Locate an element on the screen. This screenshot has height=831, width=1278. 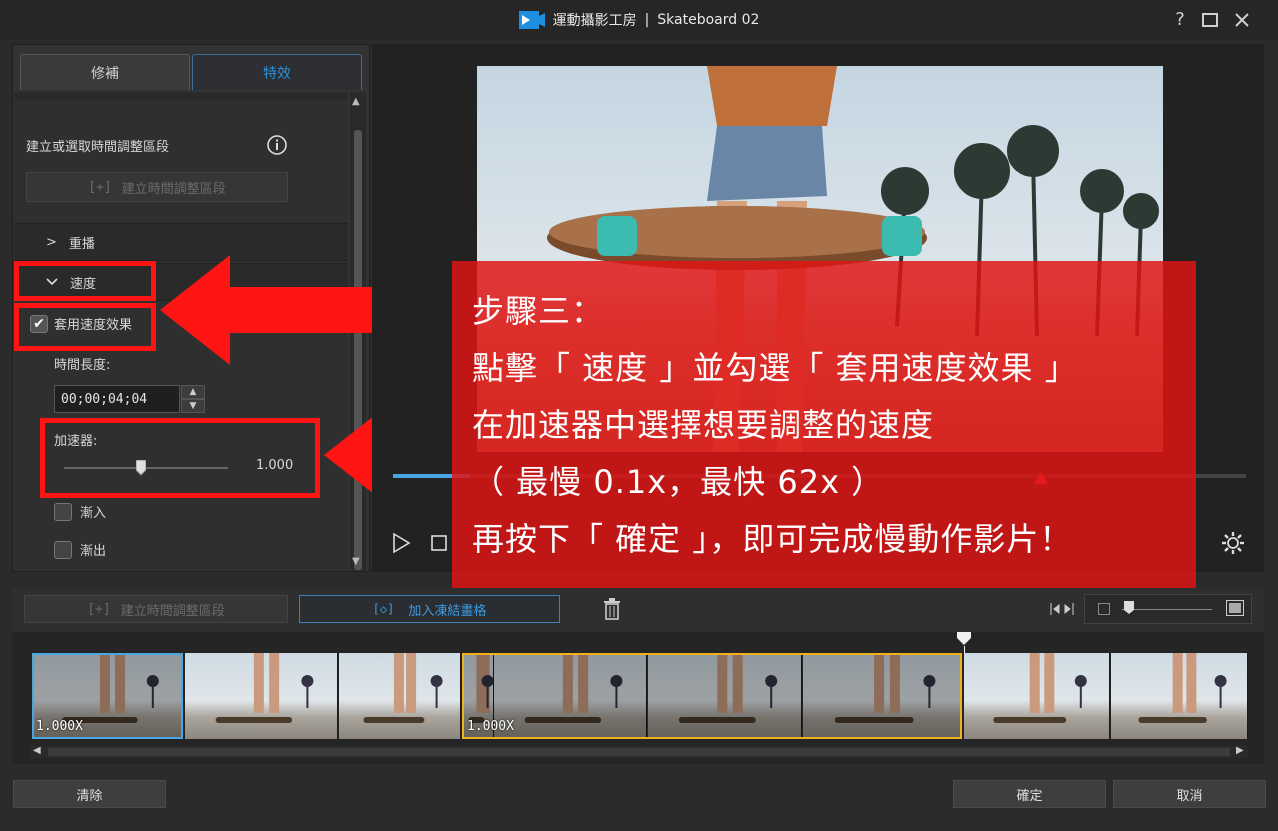
speed-highlight-box is located at coordinates (85, 281).